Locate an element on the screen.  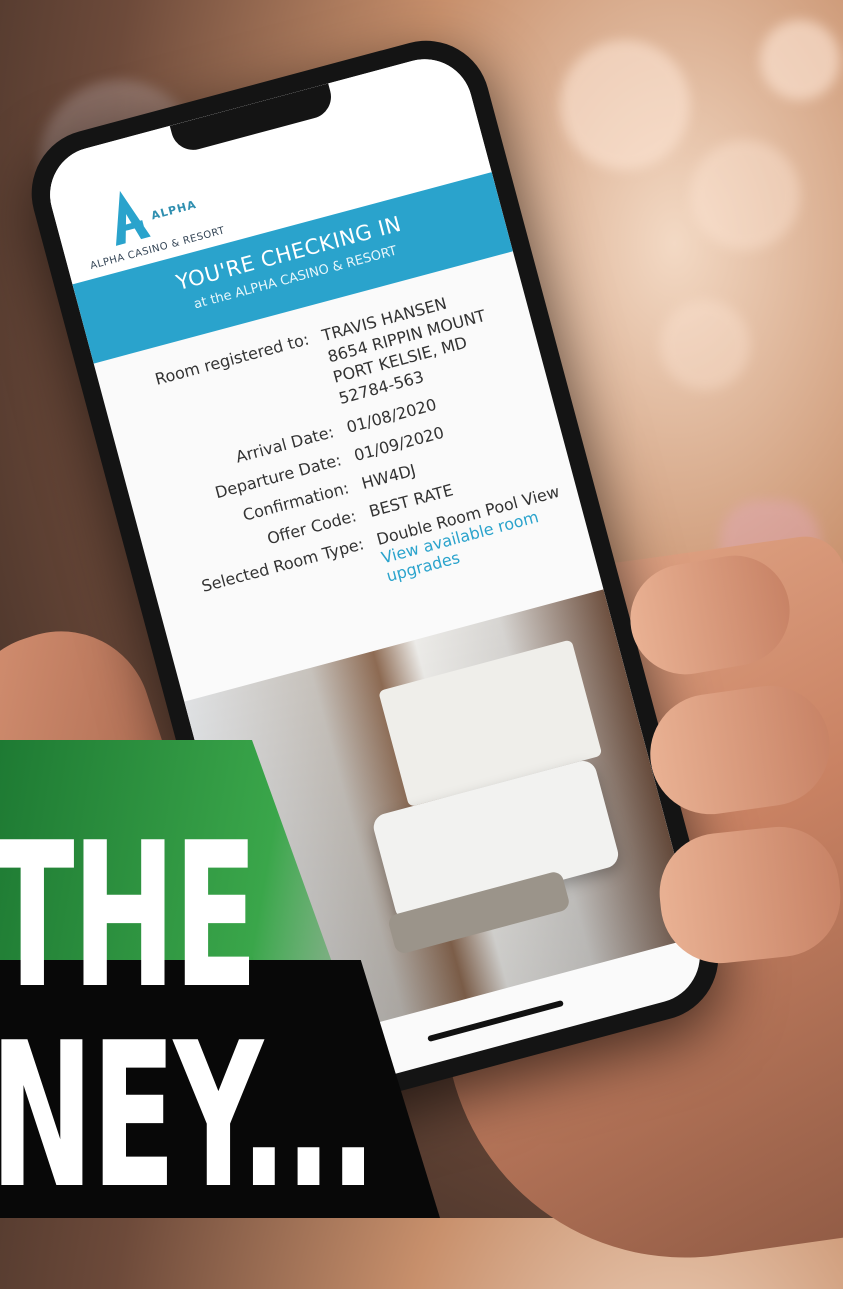
home-indicator is located at coordinates (495, 1021).